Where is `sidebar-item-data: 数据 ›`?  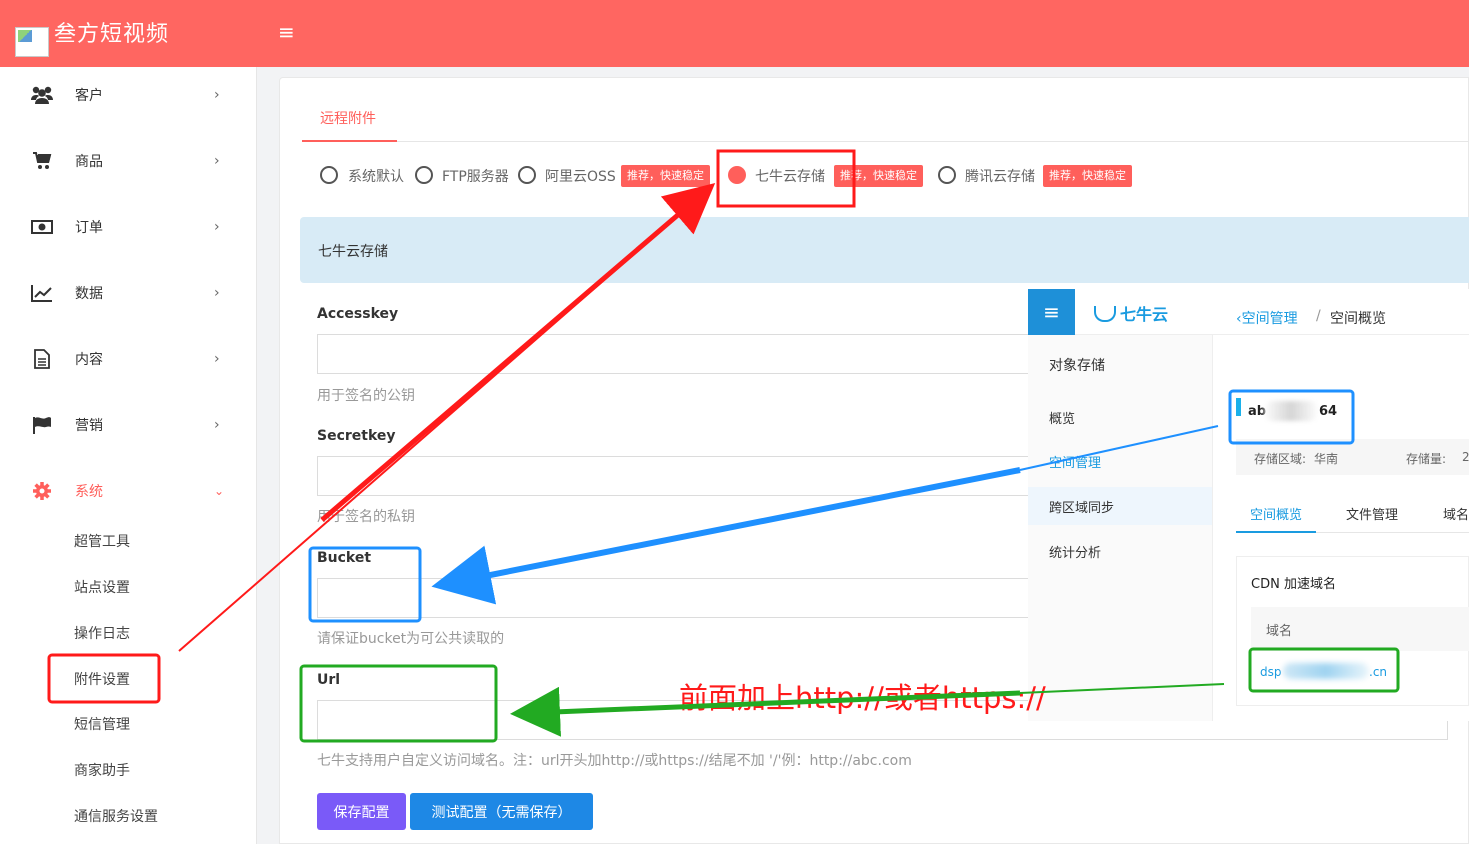 sidebar-item-data: 数据 › is located at coordinates (128, 293).